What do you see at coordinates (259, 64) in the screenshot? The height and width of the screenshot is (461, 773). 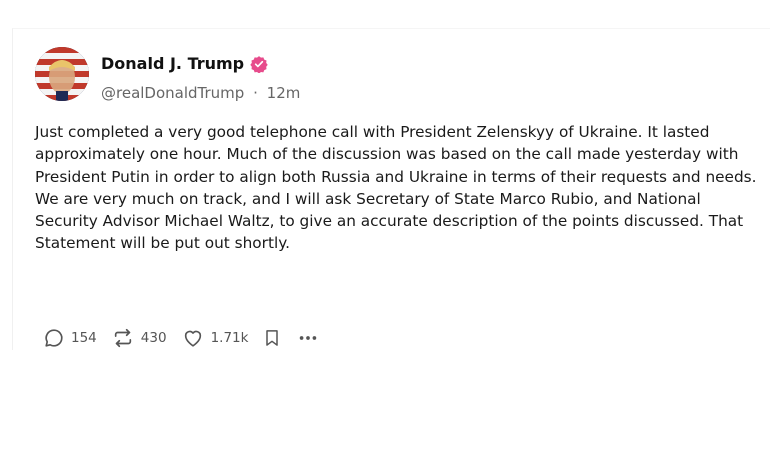 I see `verified-badge-icon` at bounding box center [259, 64].